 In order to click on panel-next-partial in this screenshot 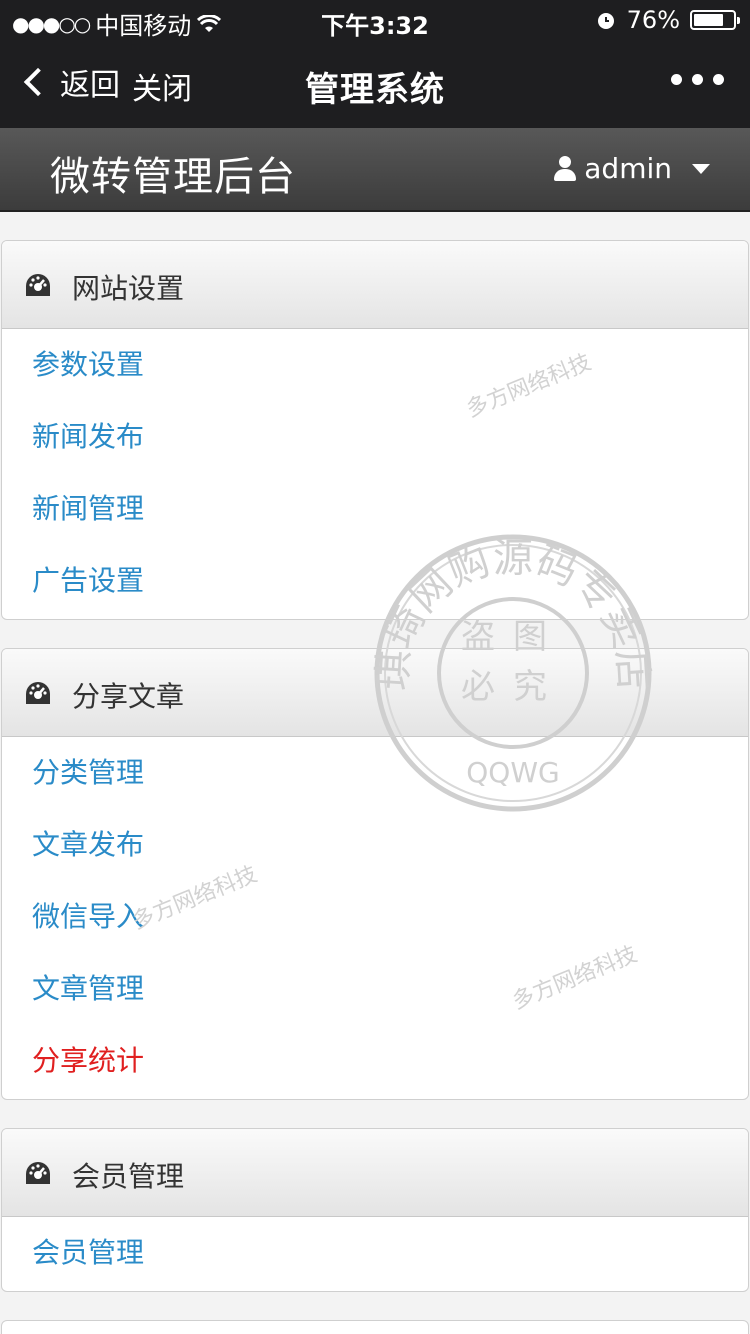, I will do `click(375, 1327)`.